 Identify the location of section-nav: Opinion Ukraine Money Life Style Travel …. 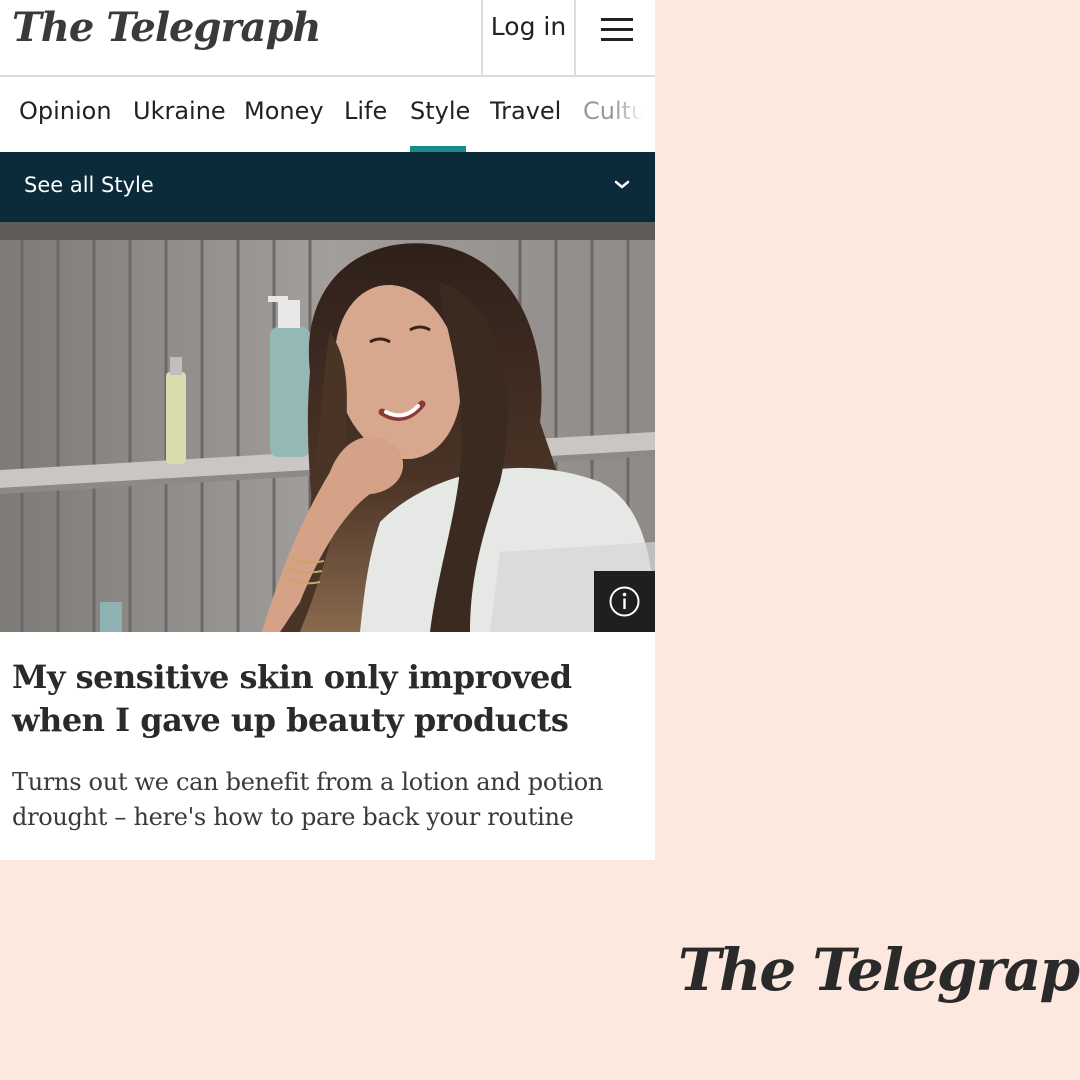
(327, 114).